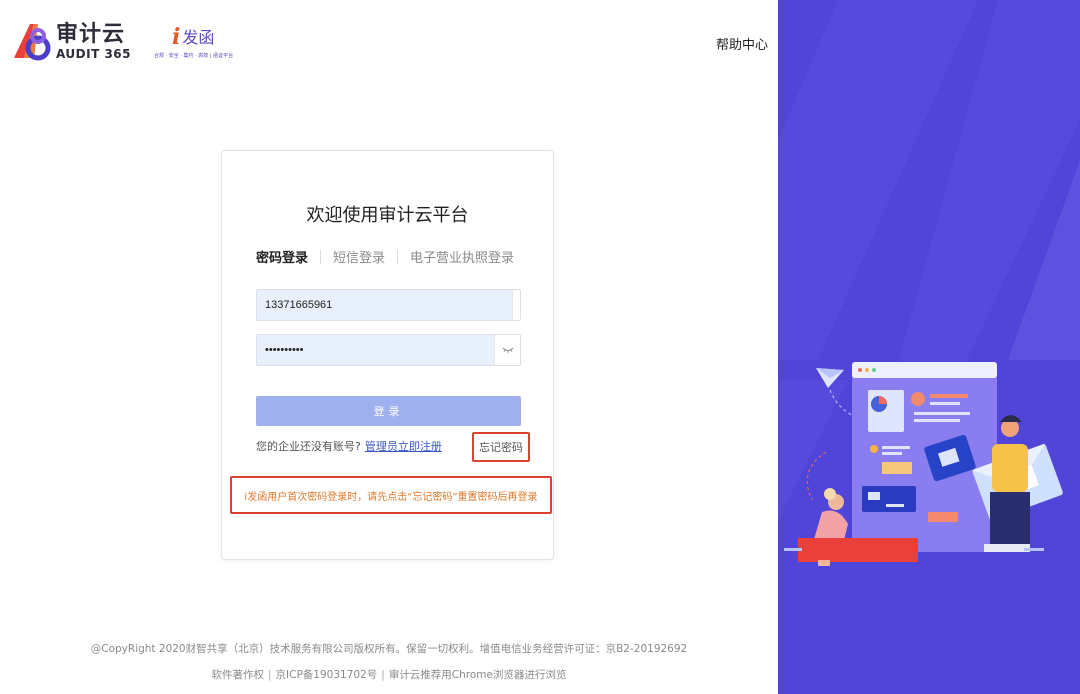  I want to click on tab-password-login: 密码登录, so click(282, 256).